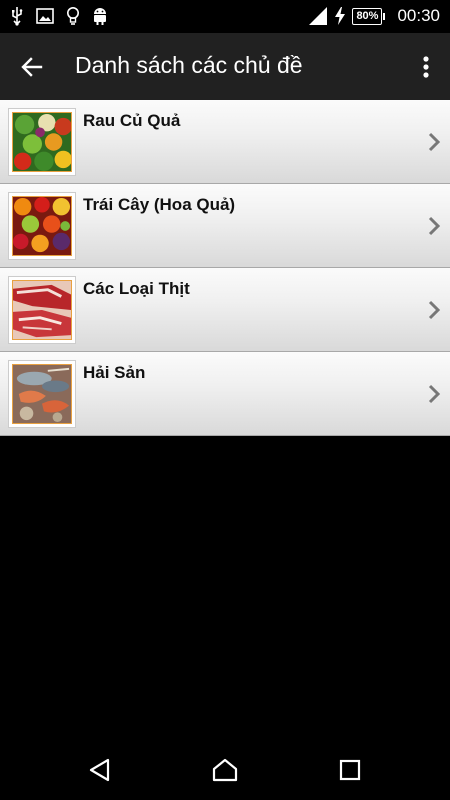 This screenshot has width=450, height=800. I want to click on battery-level: 80%, so click(367, 16).